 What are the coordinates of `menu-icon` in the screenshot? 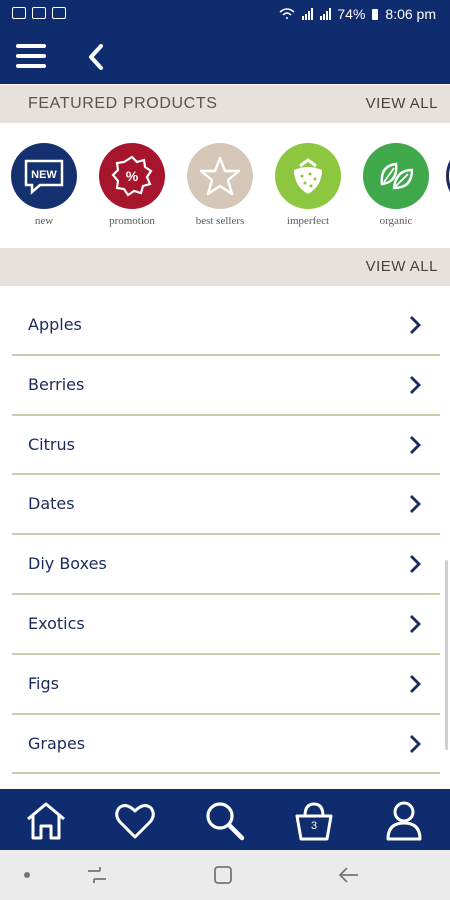 It's located at (31, 56).